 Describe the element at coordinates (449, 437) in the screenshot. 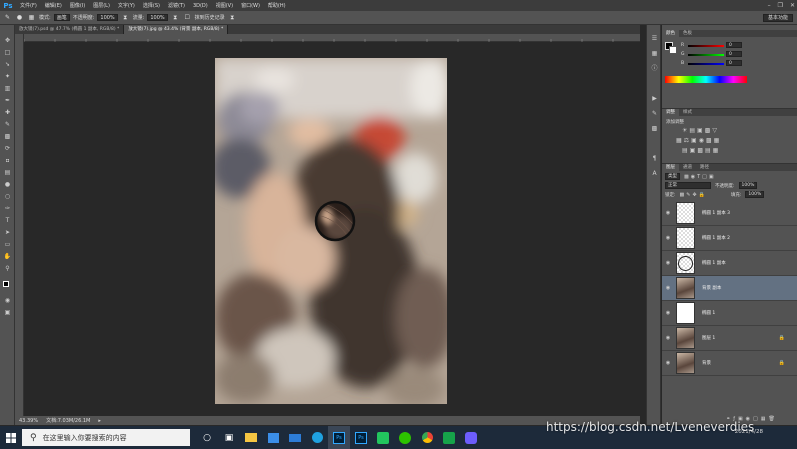

I see `video-app-2-icon` at that location.